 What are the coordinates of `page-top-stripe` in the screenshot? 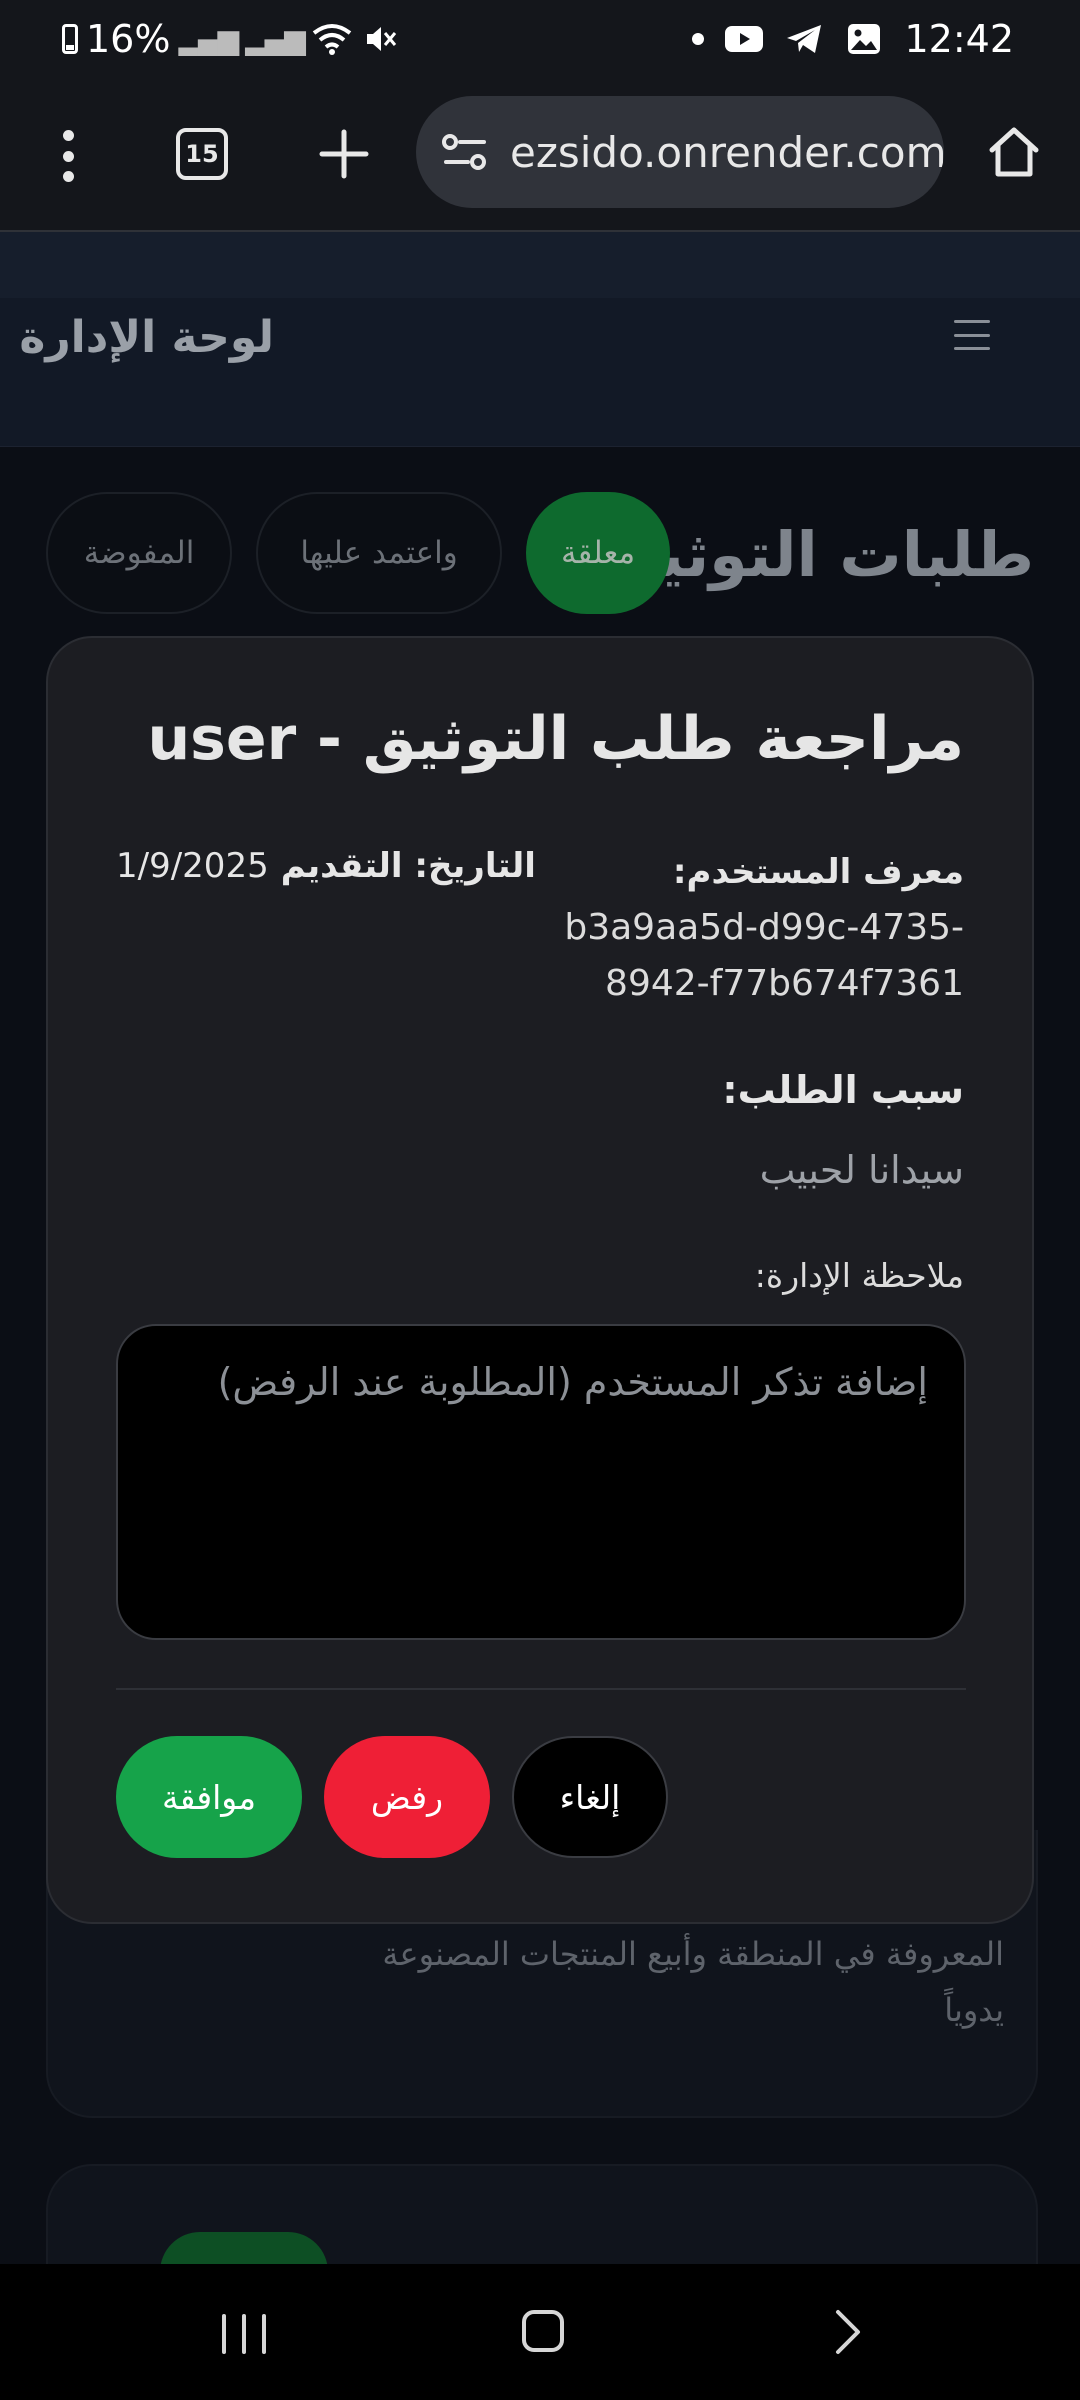 It's located at (540, 265).